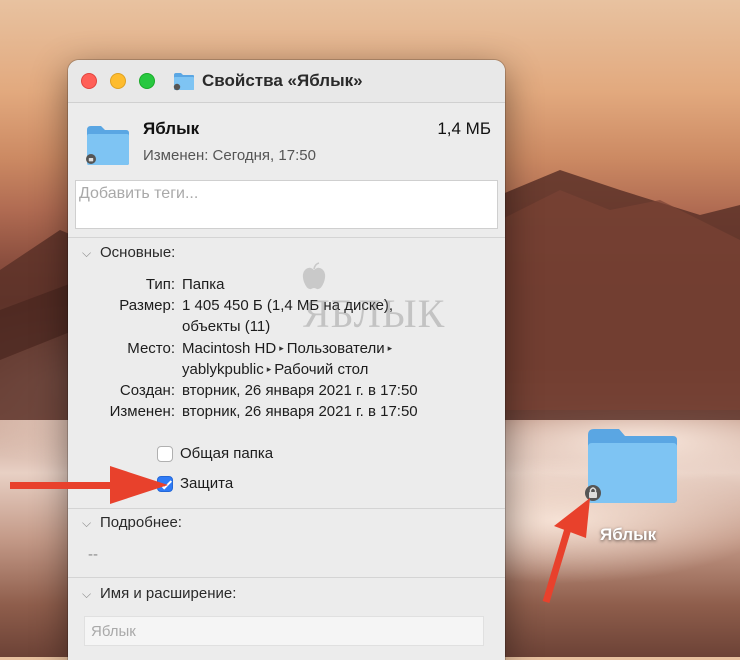 The width and height of the screenshot is (740, 660). I want to click on row-label: Изменен:, so click(142, 411).